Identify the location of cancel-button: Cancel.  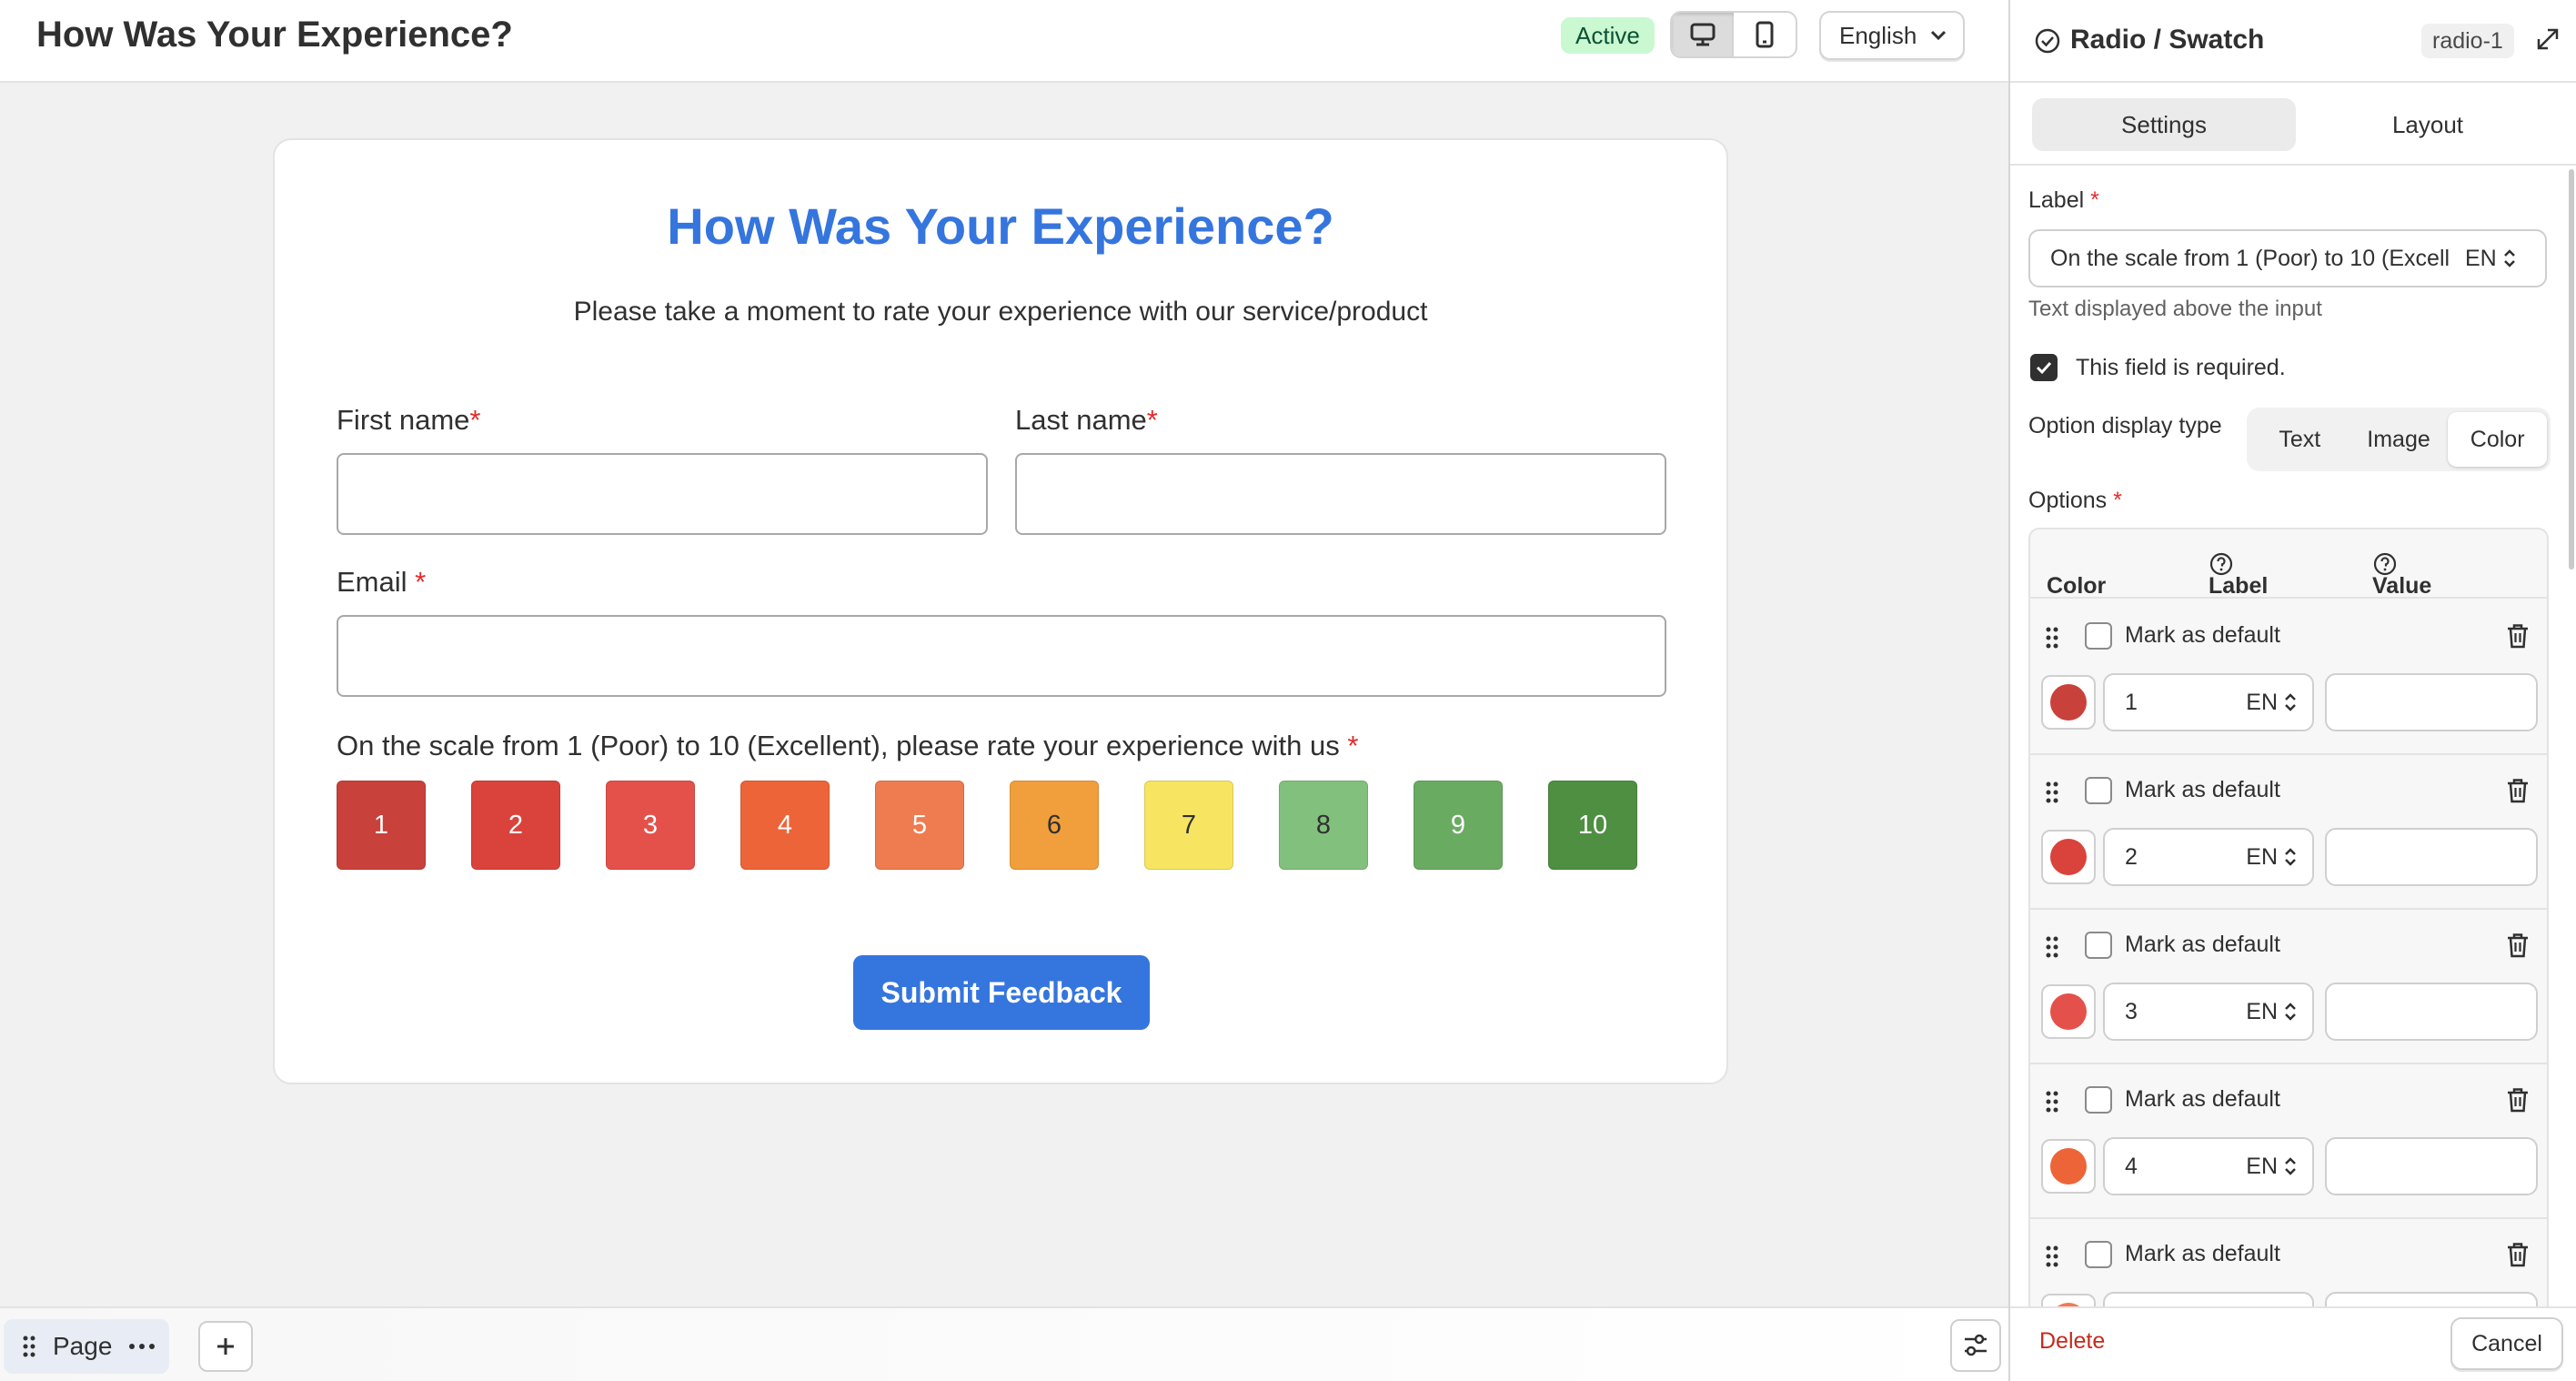
(2506, 1343).